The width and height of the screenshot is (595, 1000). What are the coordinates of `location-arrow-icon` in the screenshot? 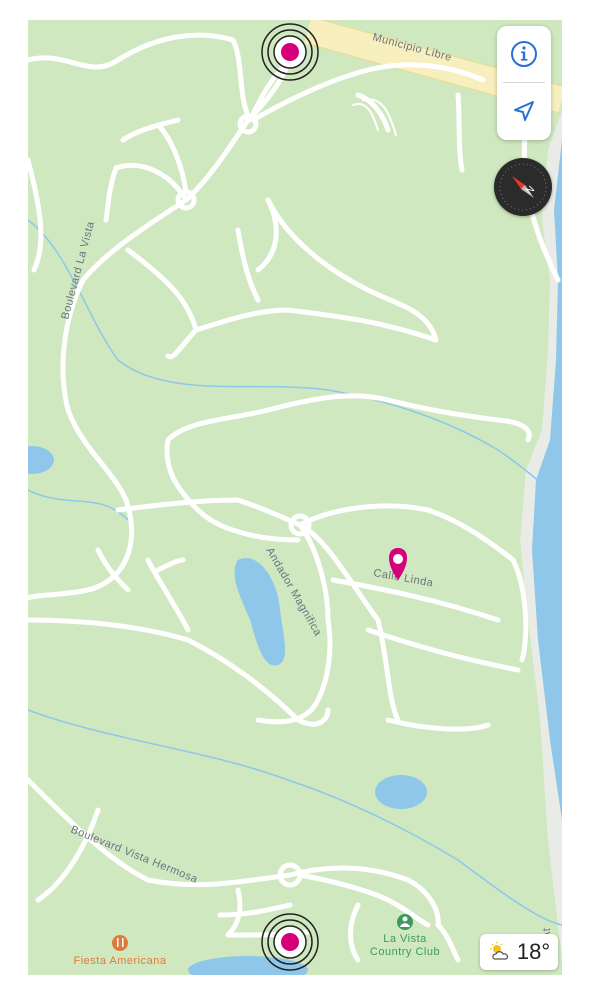 It's located at (524, 111).